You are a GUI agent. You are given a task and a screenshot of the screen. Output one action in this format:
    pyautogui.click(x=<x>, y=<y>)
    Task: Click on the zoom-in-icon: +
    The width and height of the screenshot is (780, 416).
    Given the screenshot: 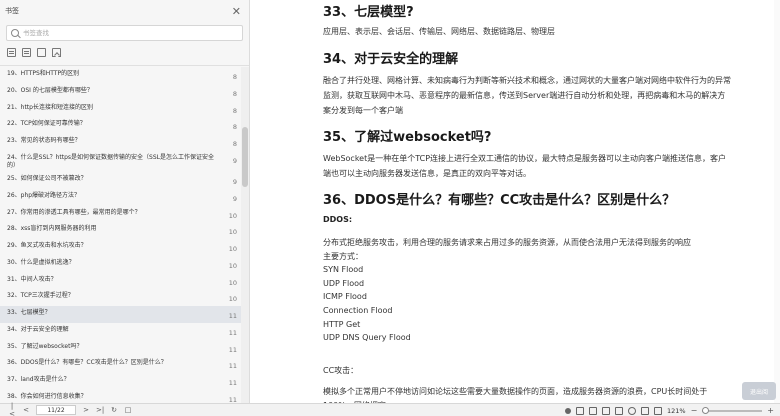 What is the action you would take?
    pyautogui.click(x=770, y=410)
    